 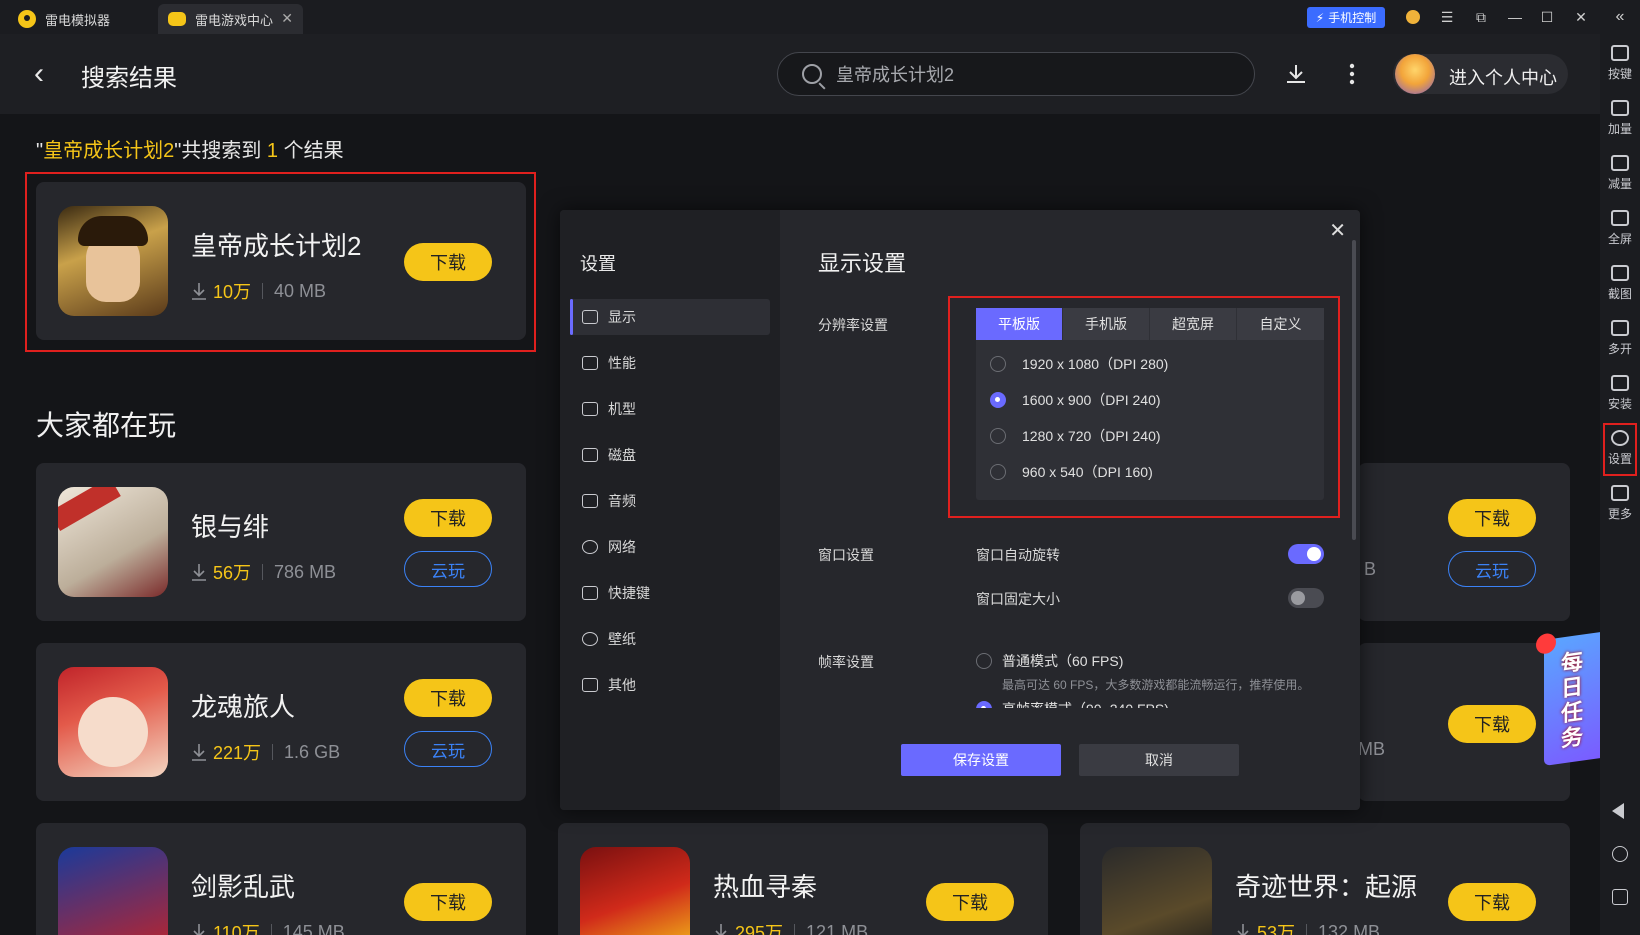 I want to click on install-apk-button: 安装, so click(x=1620, y=394).